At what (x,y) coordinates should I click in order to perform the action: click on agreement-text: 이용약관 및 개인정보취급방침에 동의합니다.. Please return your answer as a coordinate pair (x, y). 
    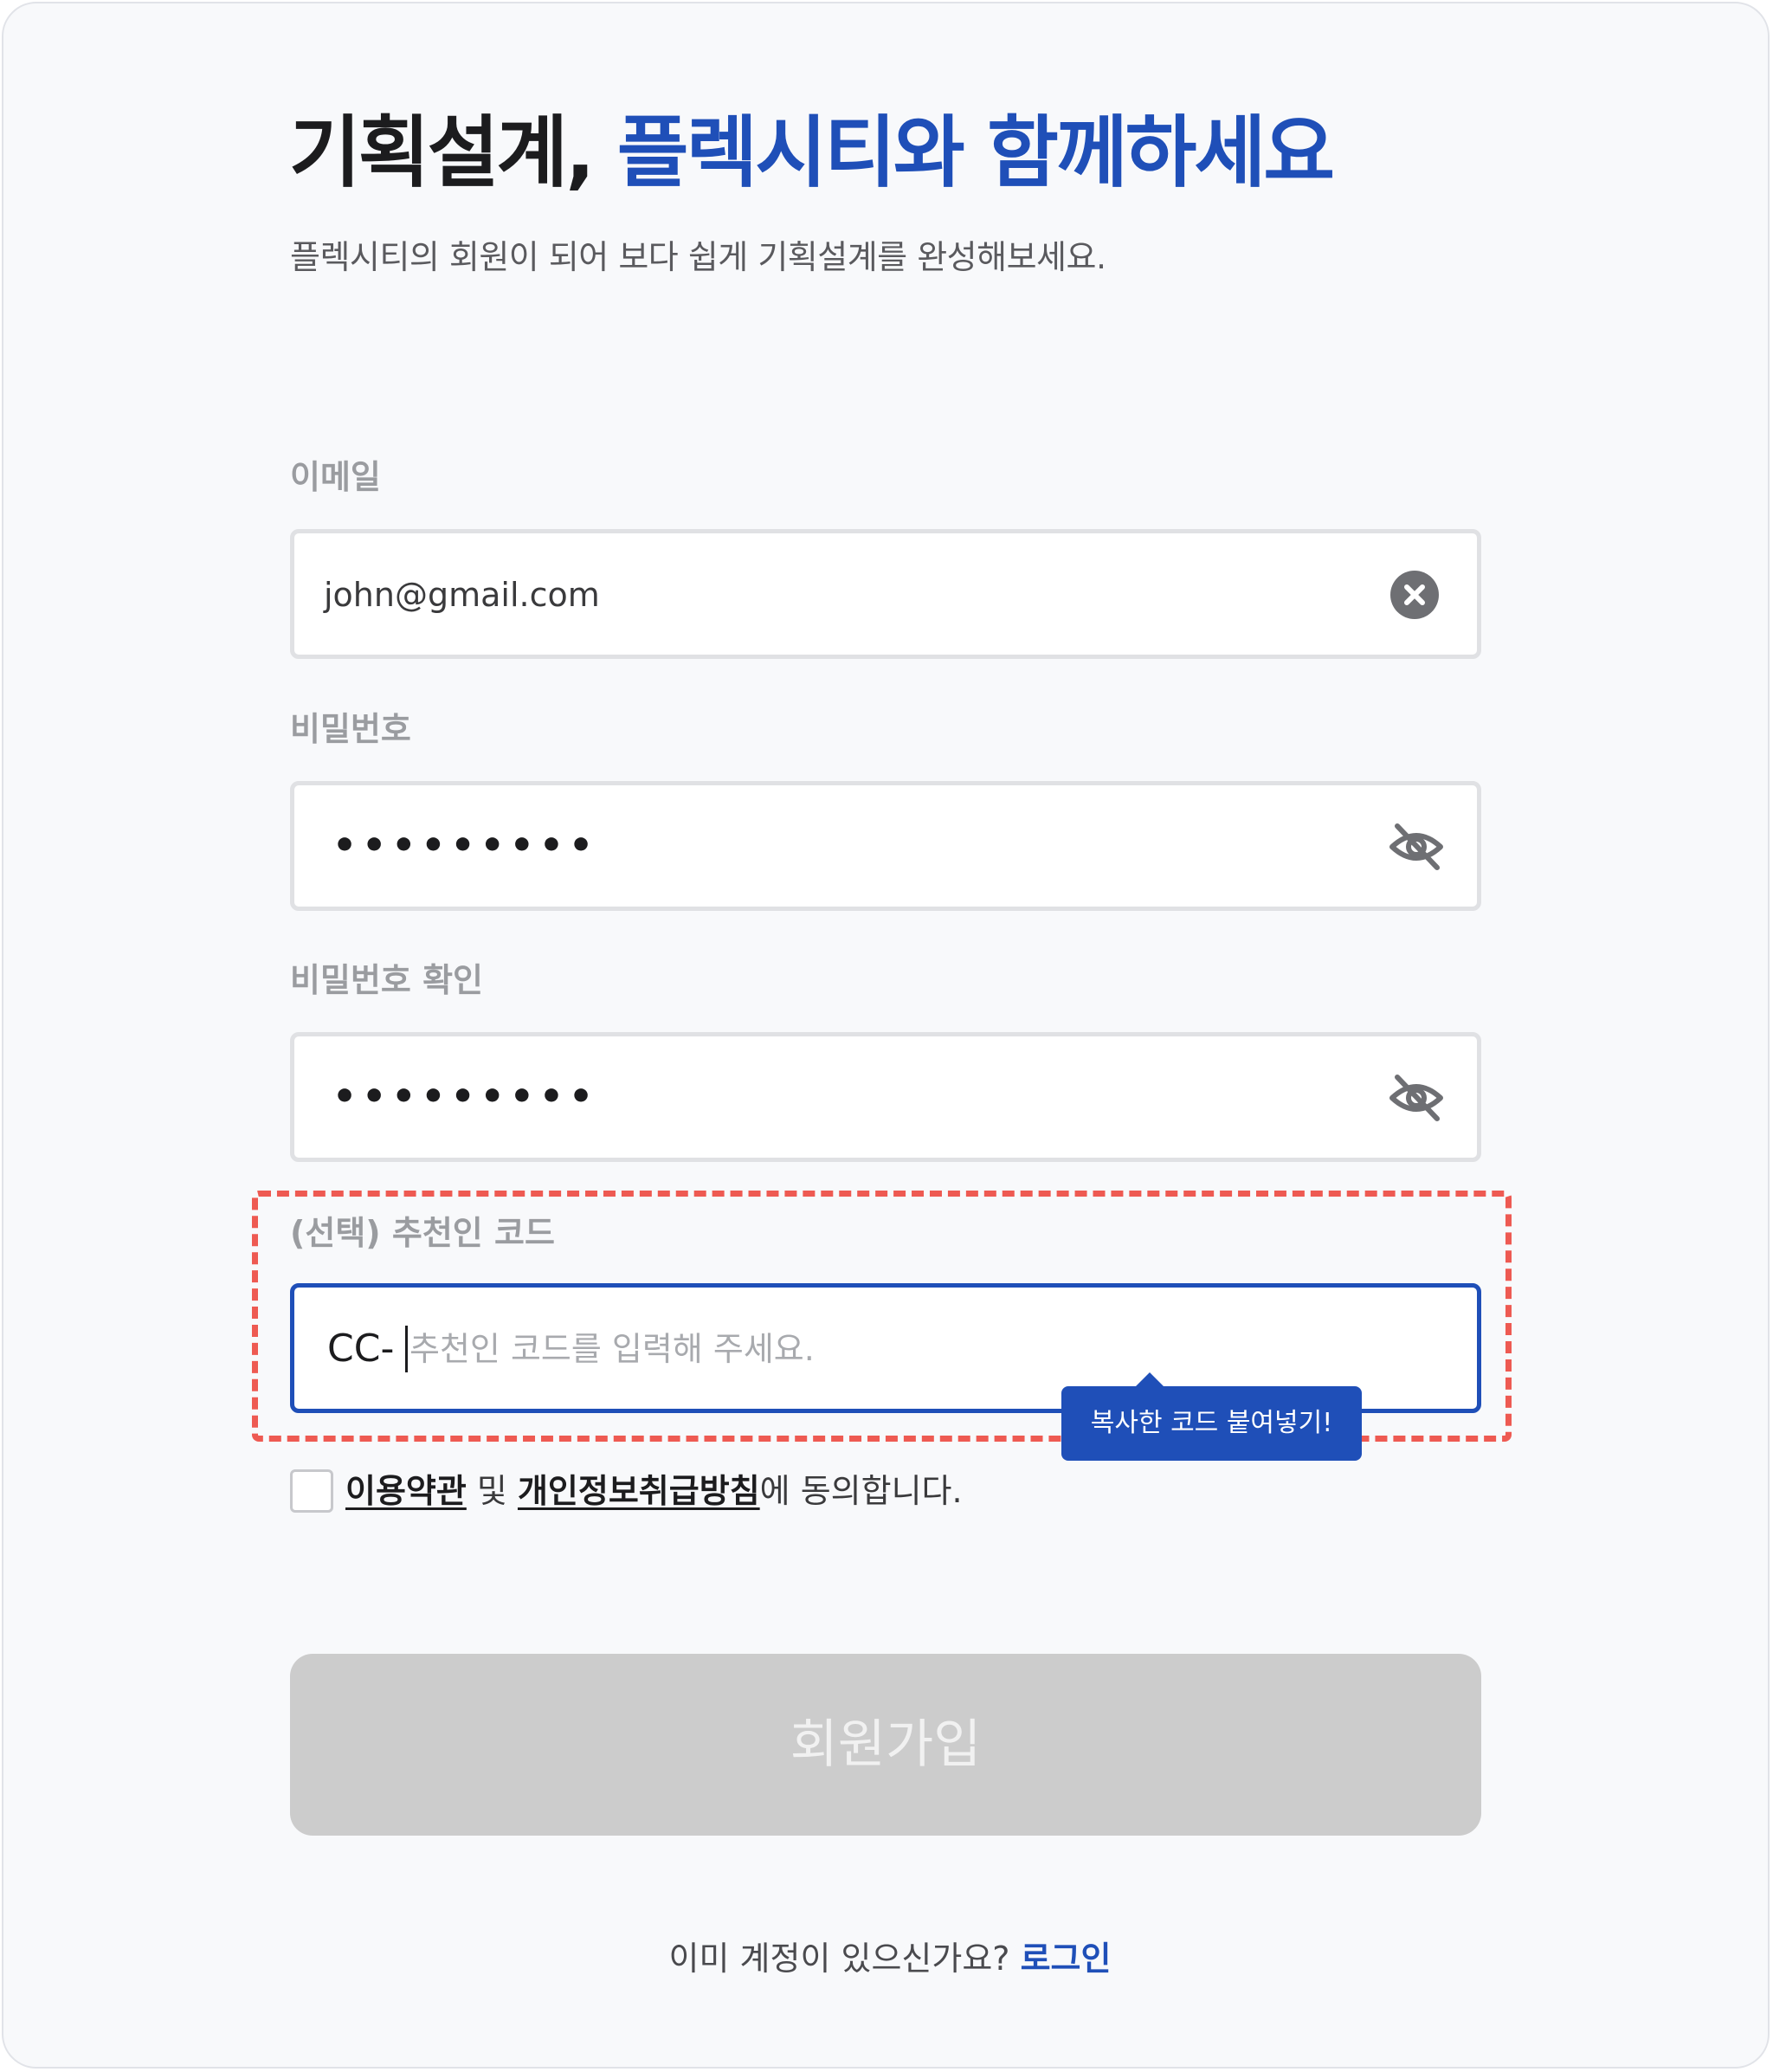
    Looking at the image, I should click on (654, 1491).